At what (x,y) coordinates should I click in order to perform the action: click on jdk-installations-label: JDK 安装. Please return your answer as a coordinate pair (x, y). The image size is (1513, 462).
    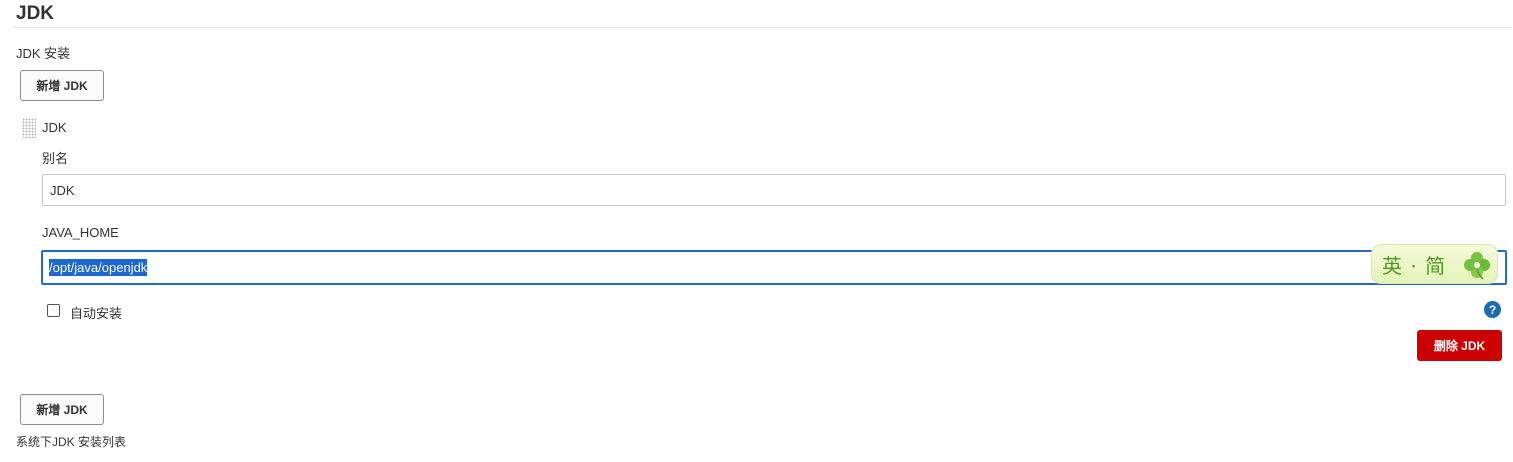
    Looking at the image, I should click on (43, 53).